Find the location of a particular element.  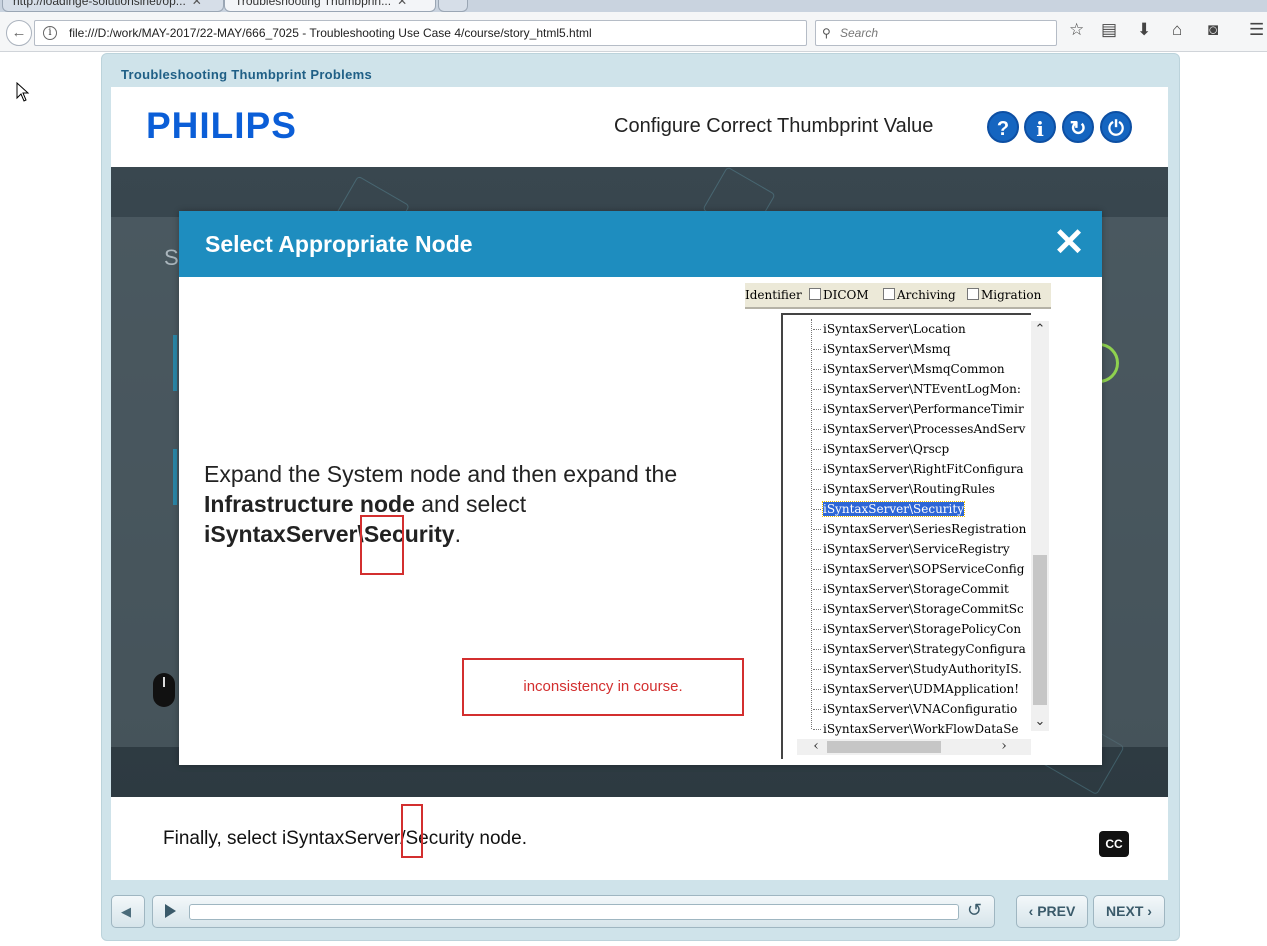

tree-node-label: iSyntaxServer\StoragePolicyCon is located at coordinates (922, 629).